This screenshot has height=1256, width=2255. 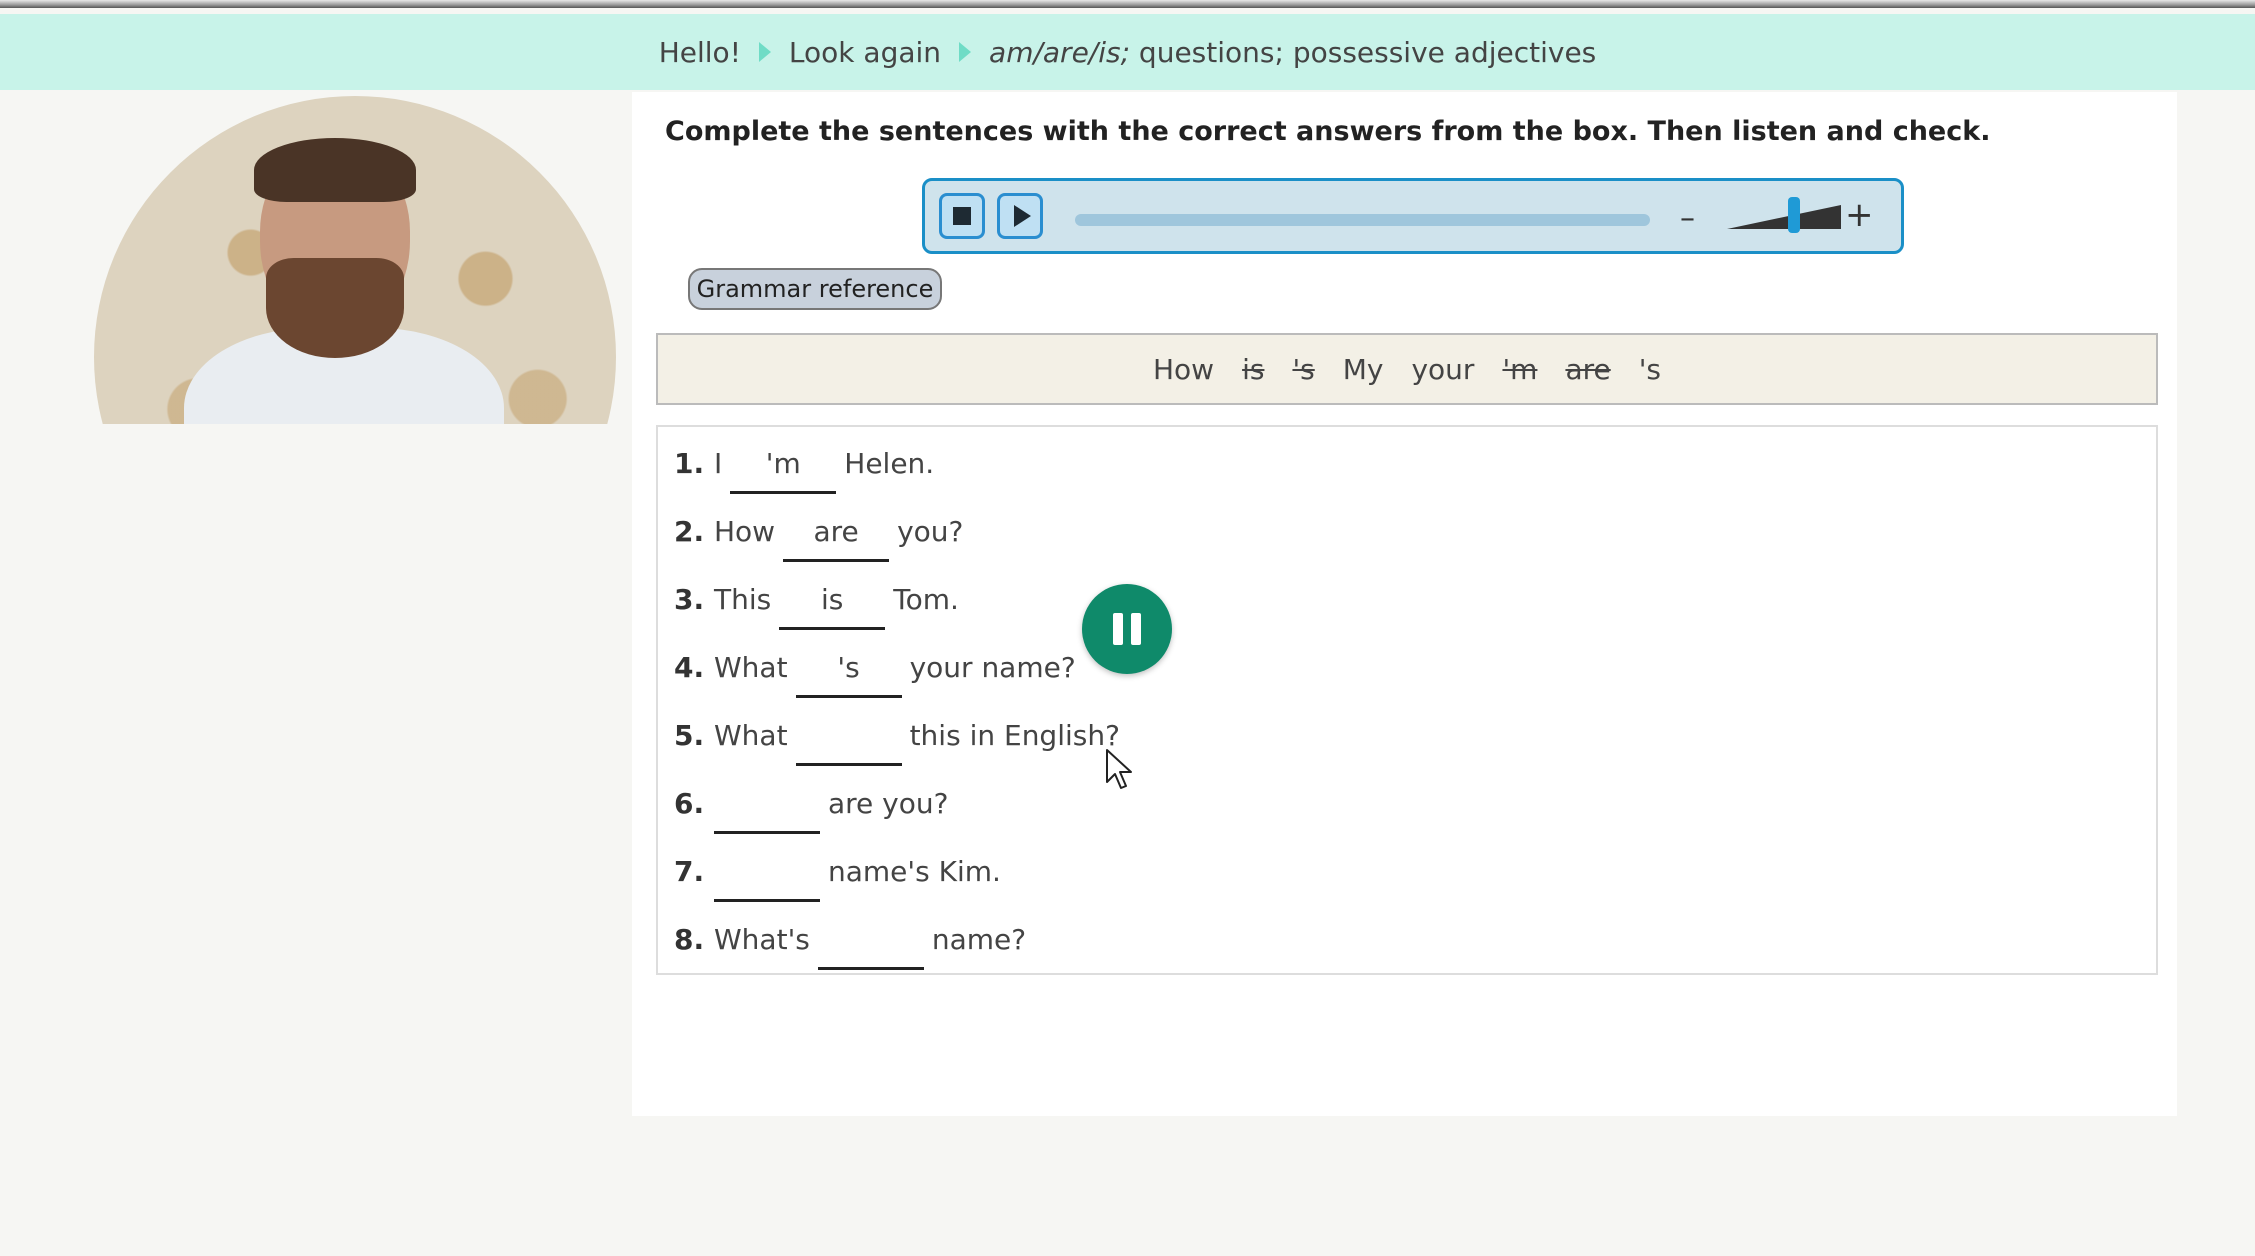 I want to click on breadcrumb-item-hello: Hello!, so click(x=700, y=52).